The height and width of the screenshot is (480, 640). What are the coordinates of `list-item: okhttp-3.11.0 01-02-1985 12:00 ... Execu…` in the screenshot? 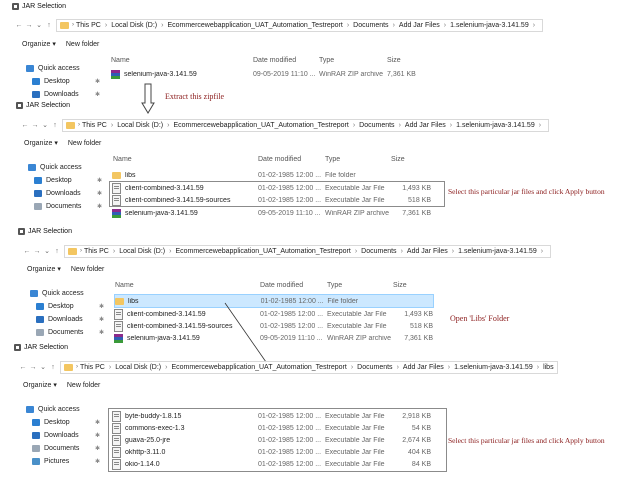 It's located at (279, 452).